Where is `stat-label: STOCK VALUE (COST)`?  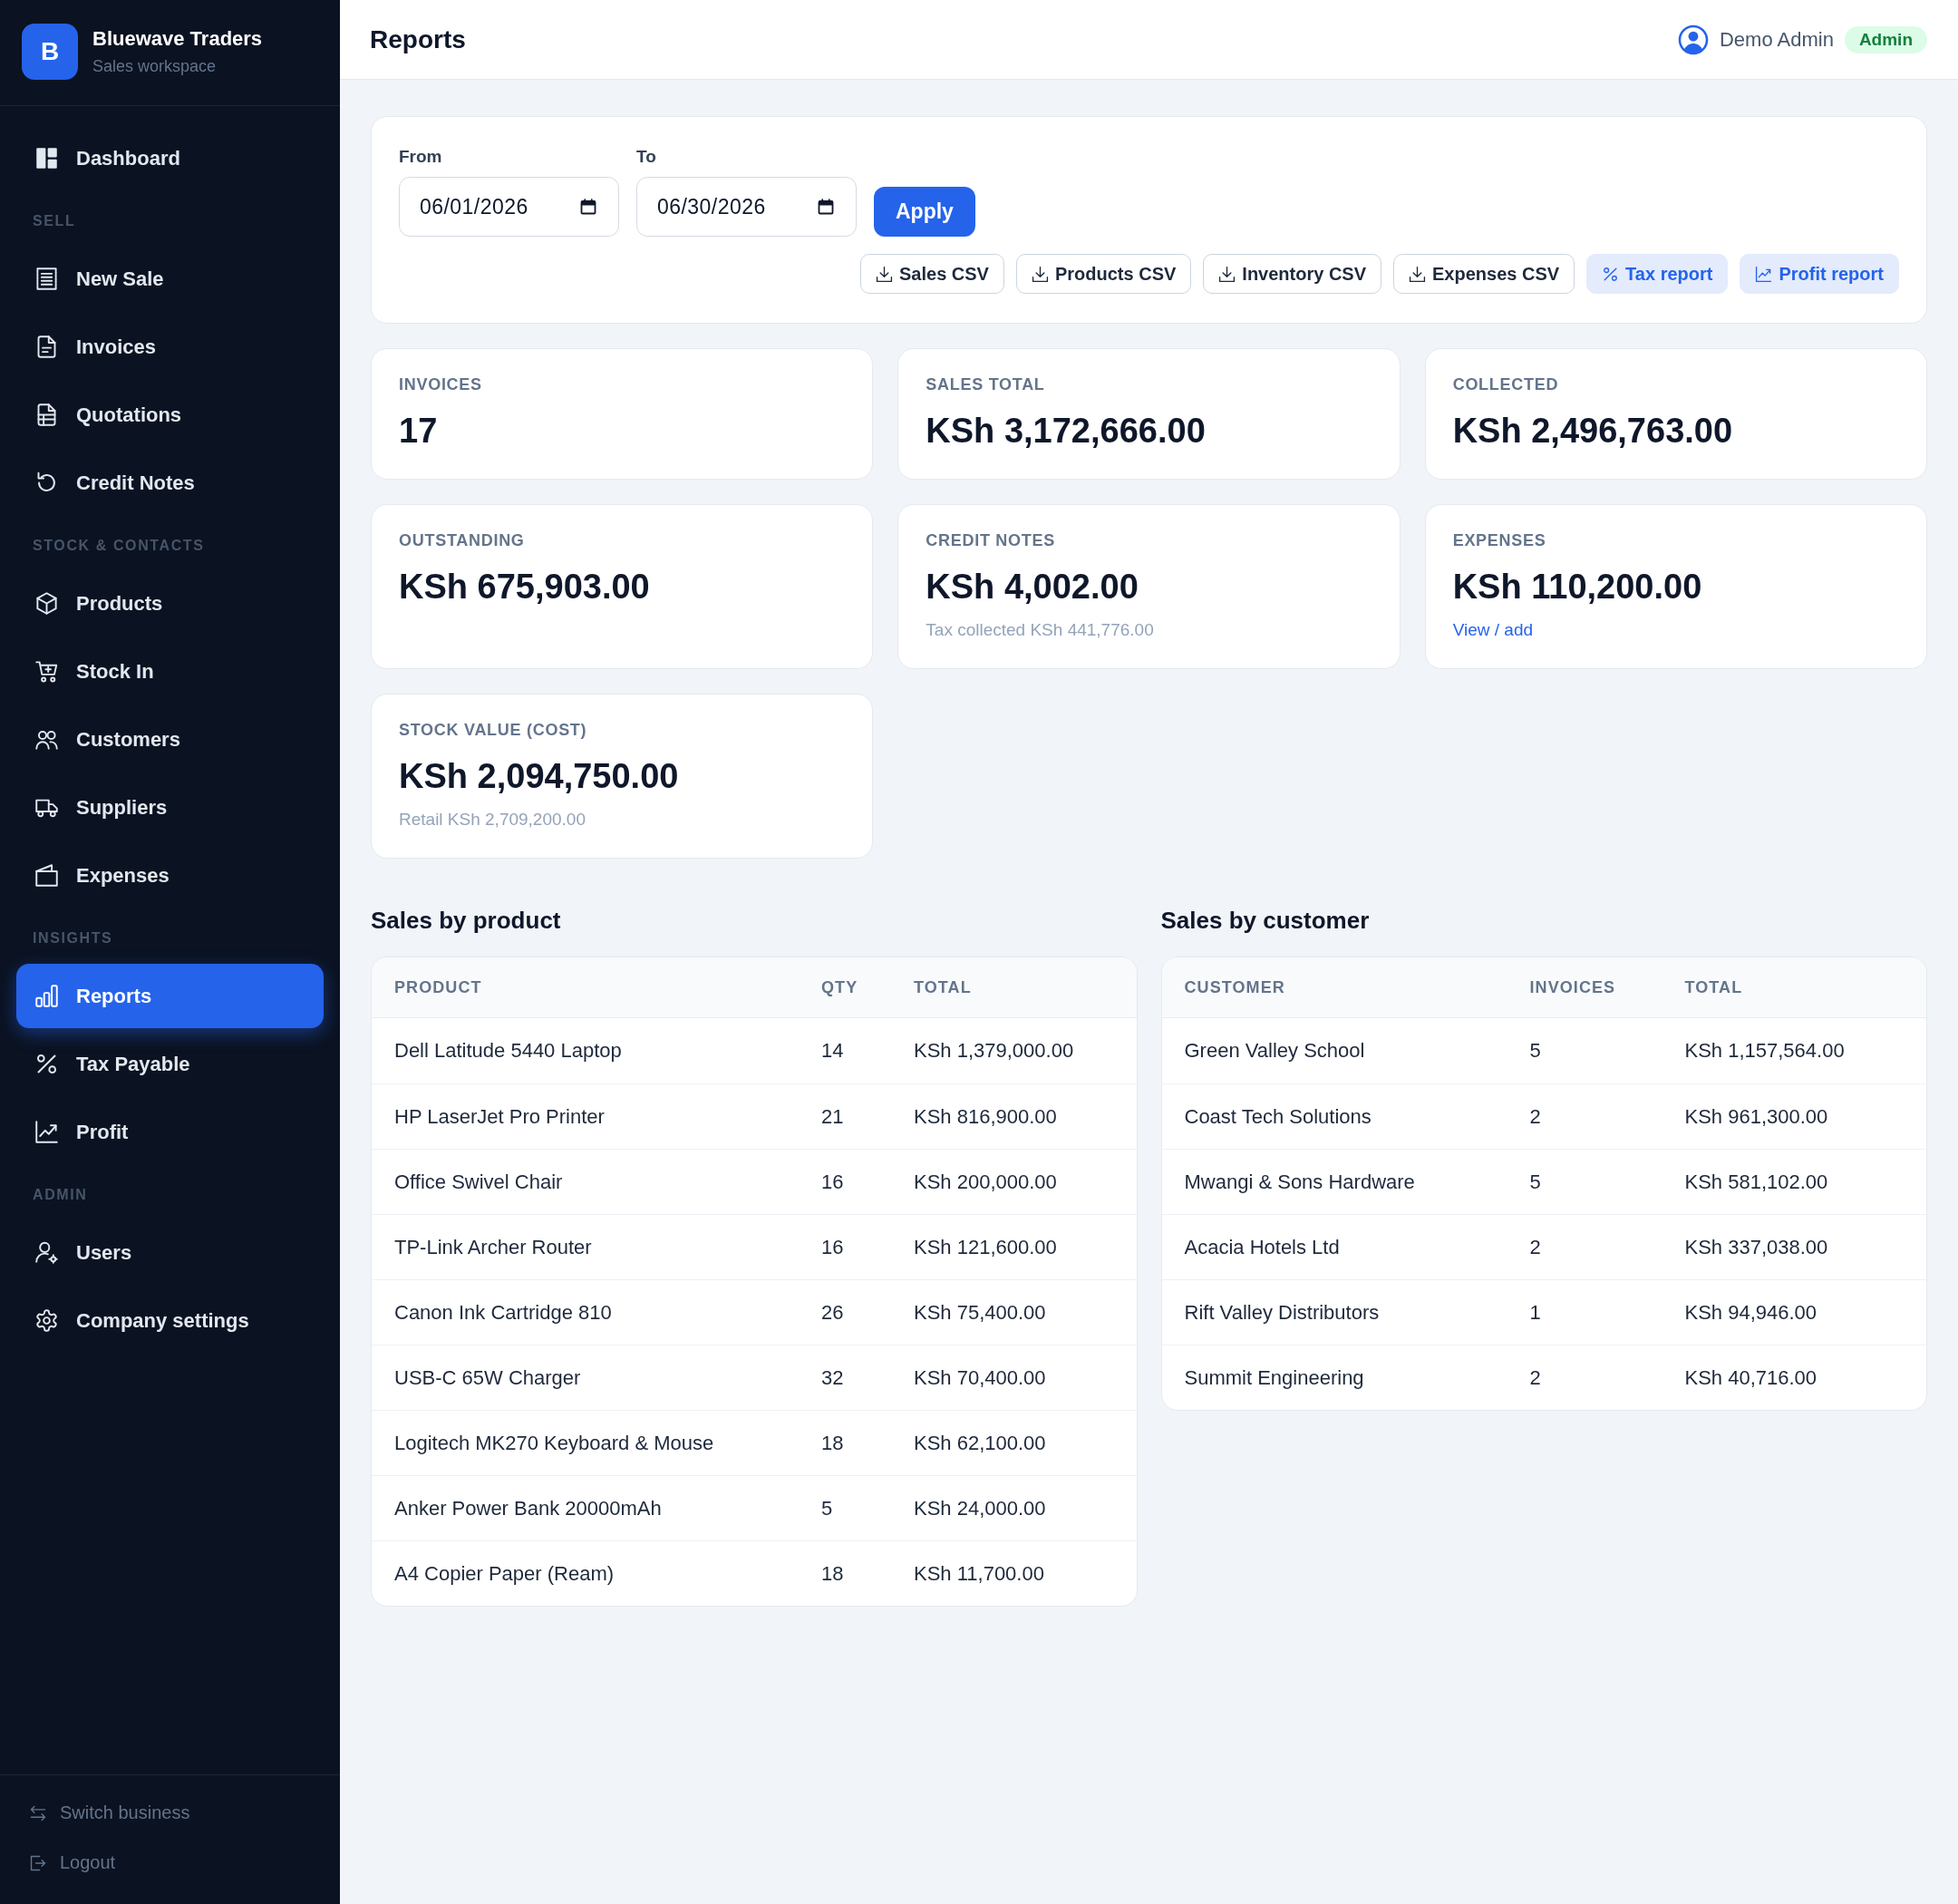
stat-label: STOCK VALUE (COST) is located at coordinates (493, 730).